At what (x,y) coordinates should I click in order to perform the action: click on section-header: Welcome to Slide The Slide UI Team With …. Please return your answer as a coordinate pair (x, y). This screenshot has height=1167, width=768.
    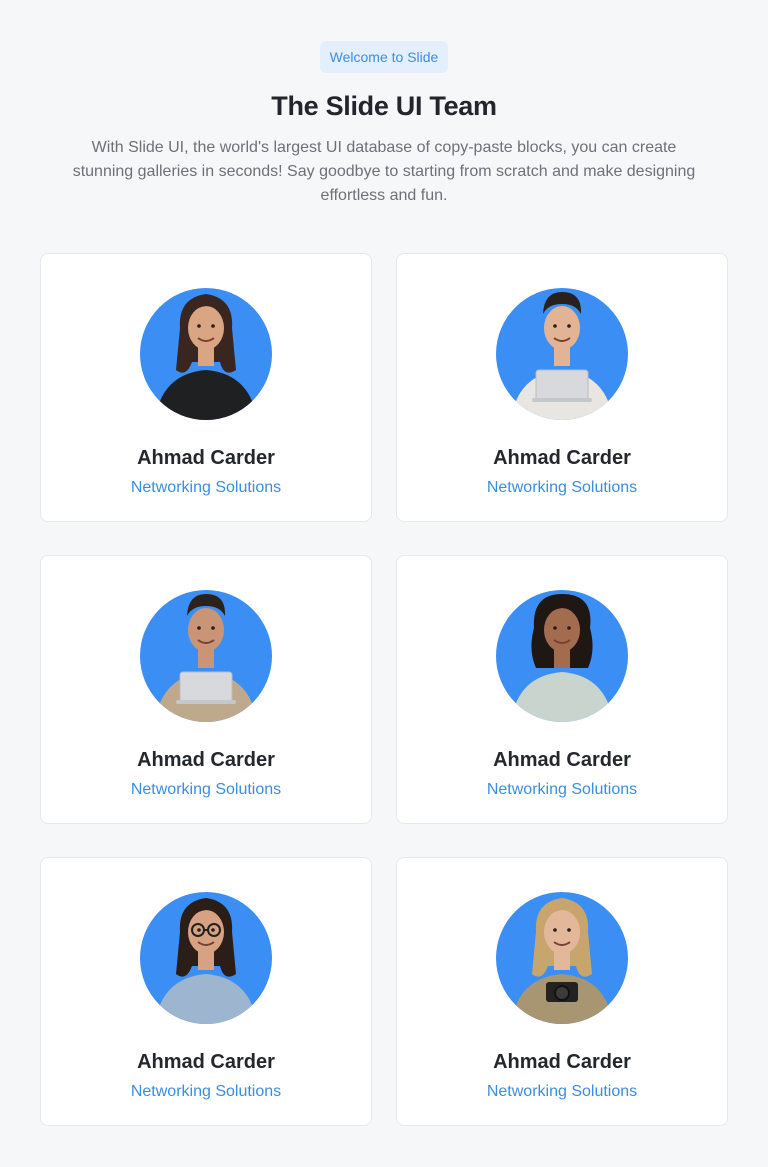
    Looking at the image, I should click on (384, 124).